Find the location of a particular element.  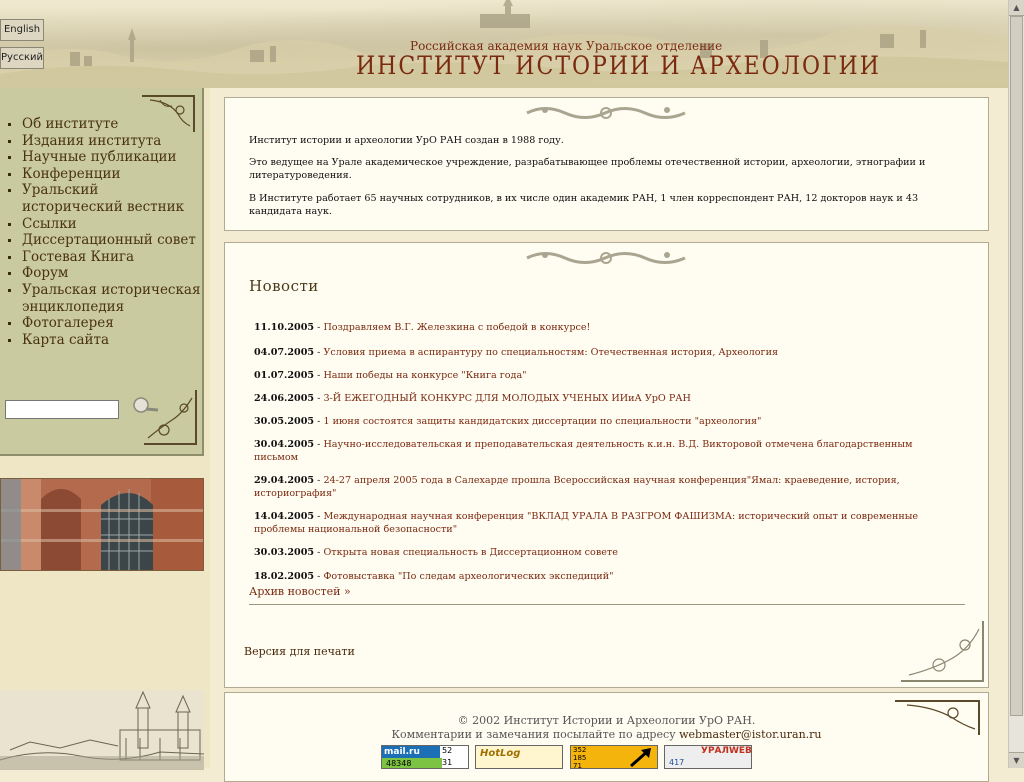

traffic-count-1: 352 is located at coordinates (580, 750).